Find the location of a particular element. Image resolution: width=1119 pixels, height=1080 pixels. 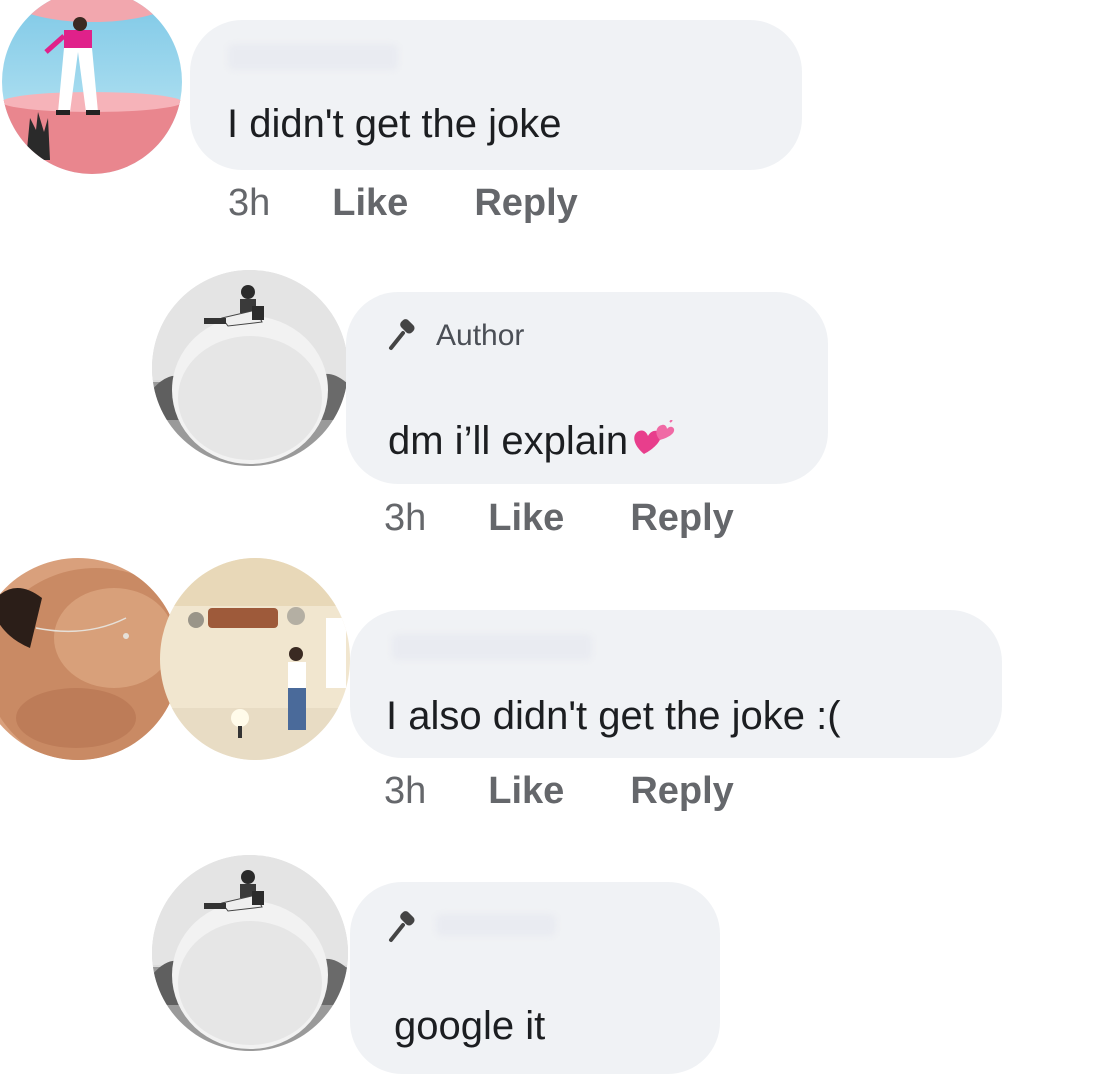

author-badge: Author is located at coordinates (455, 336).